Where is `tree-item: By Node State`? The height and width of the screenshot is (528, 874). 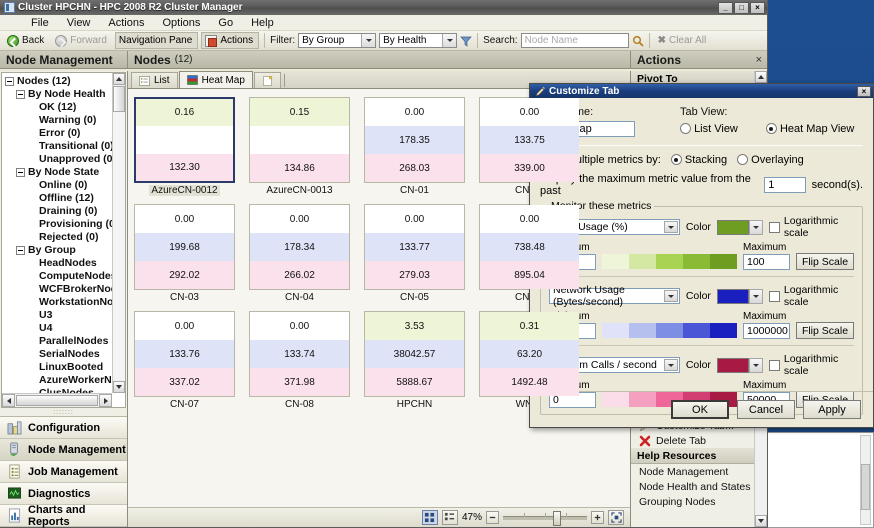
tree-item: By Node State is located at coordinates (57, 172).